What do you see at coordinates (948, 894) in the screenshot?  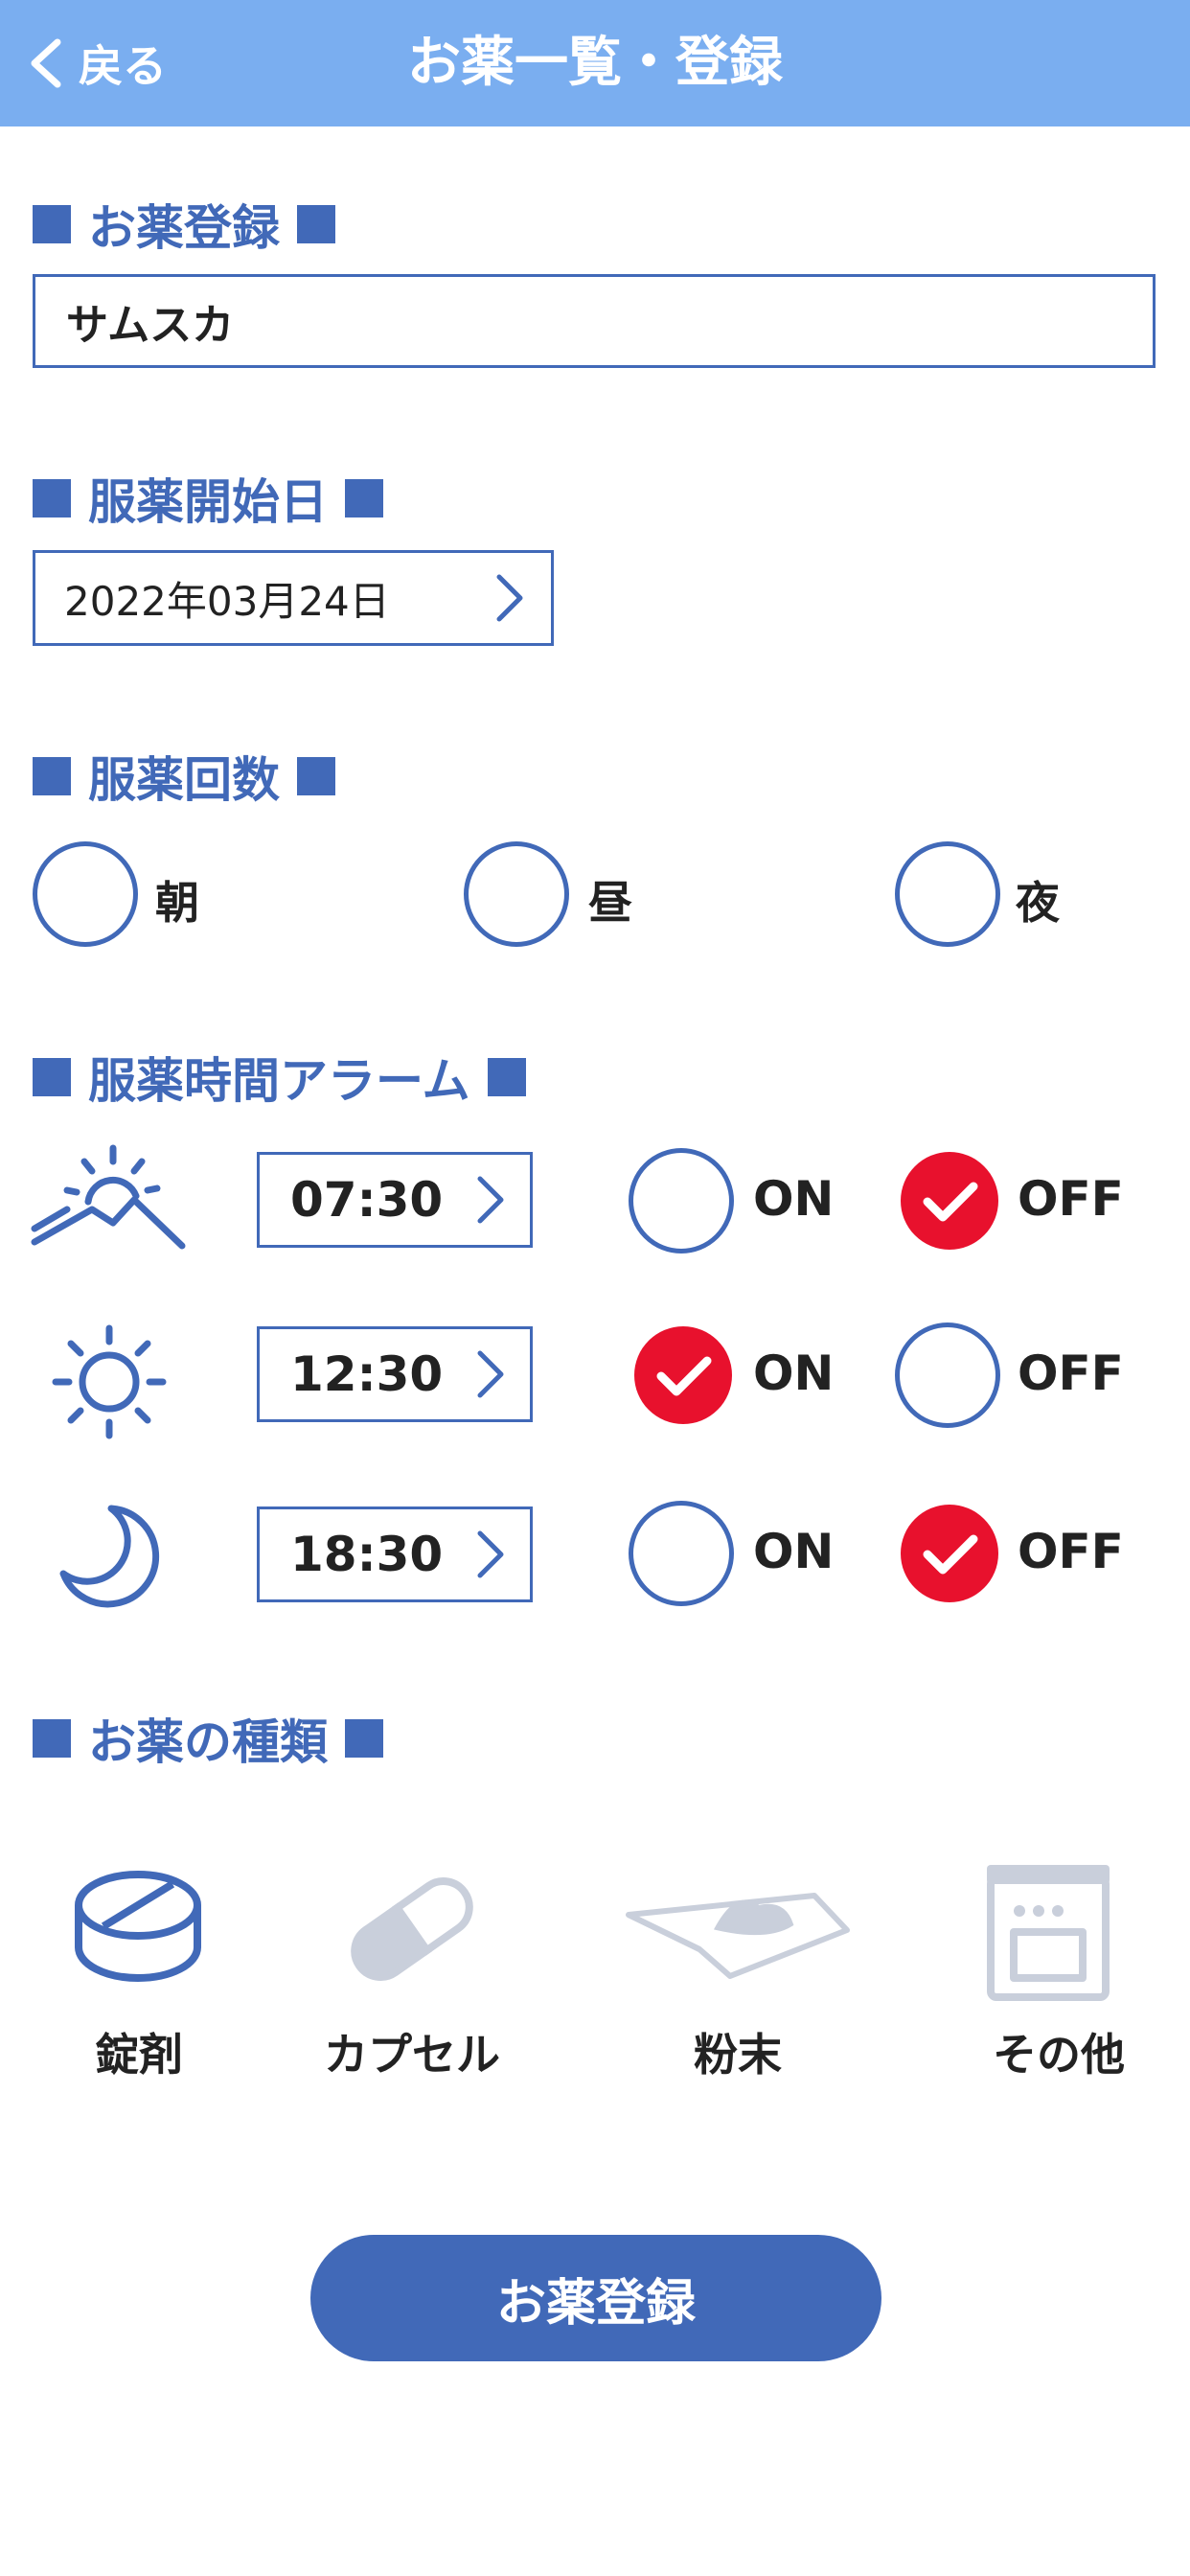 I see `frequency-night-radio` at bounding box center [948, 894].